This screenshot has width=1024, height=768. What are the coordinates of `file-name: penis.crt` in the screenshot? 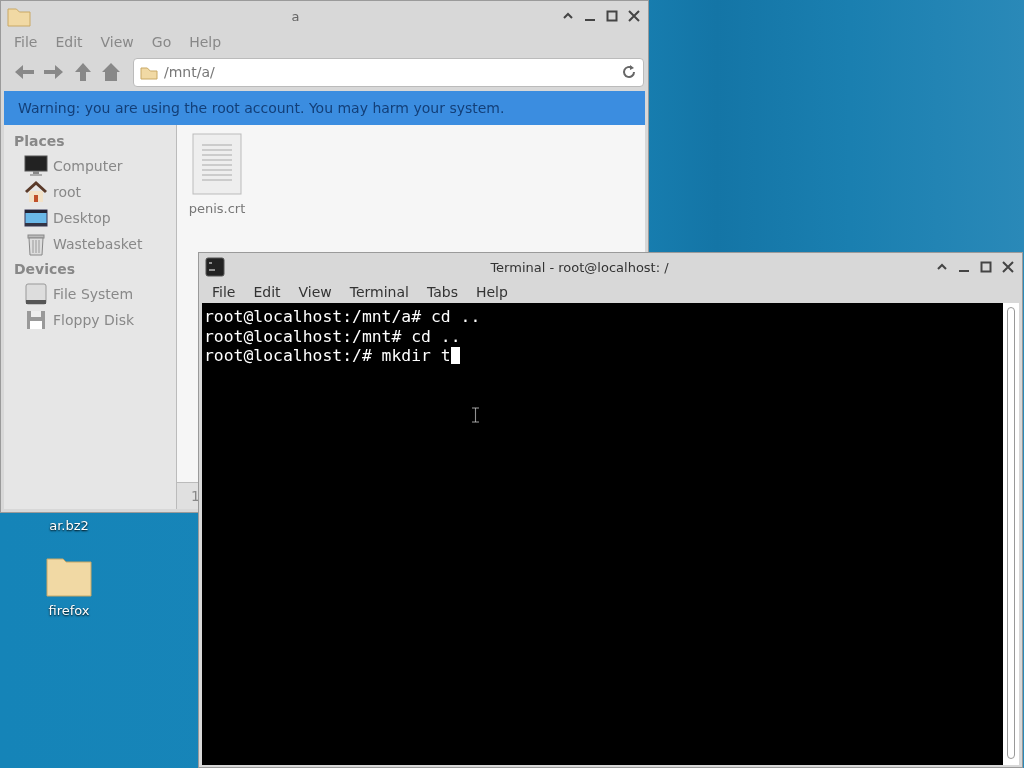 It's located at (217, 208).